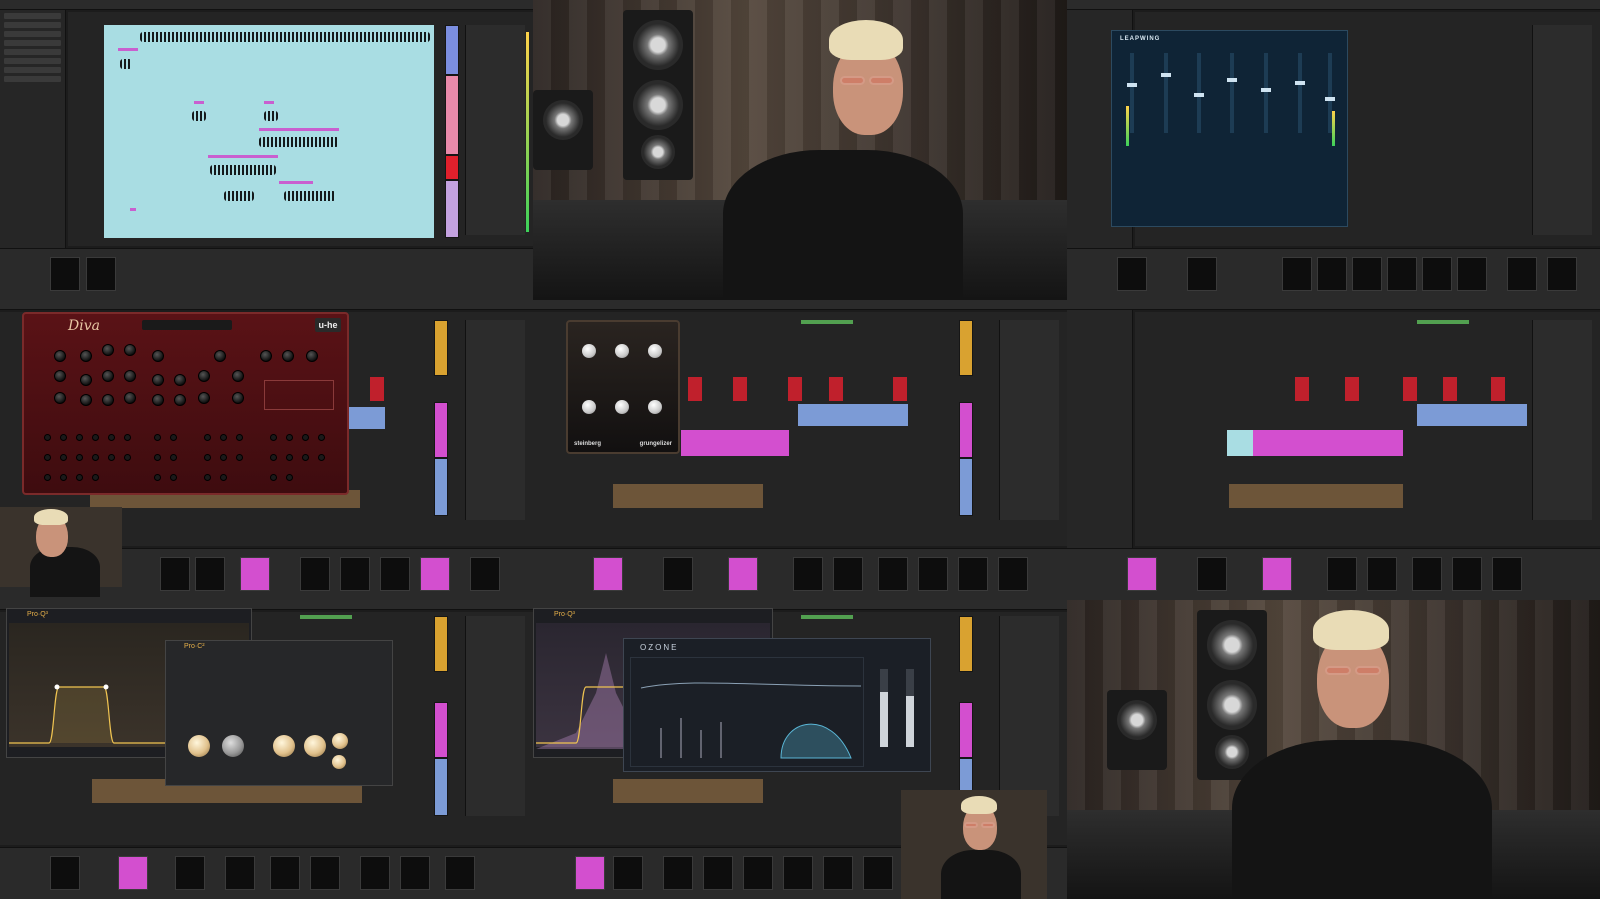  I want to click on diva-logo: Diva, so click(84, 326).